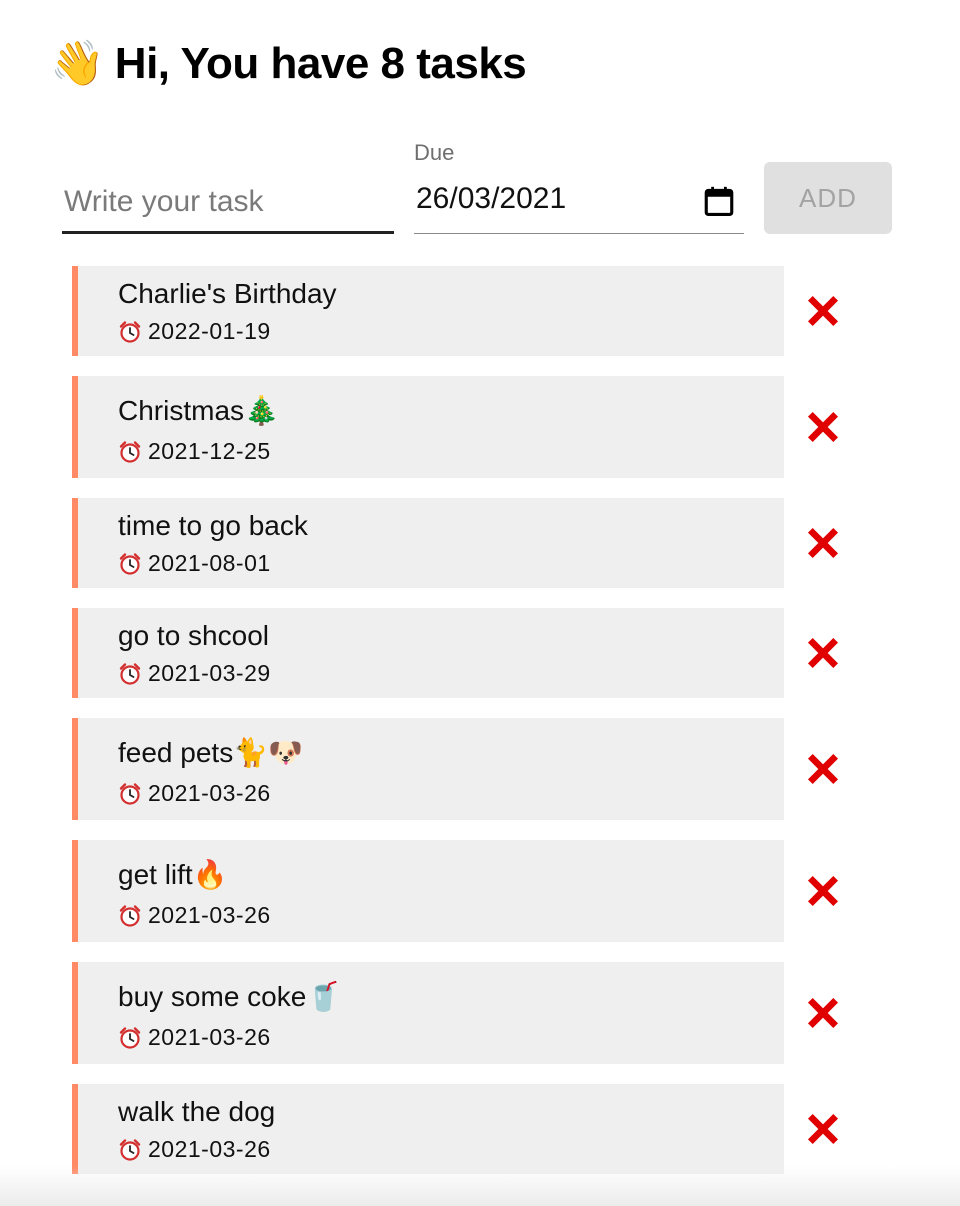 The height and width of the screenshot is (1206, 960). What do you see at coordinates (213, 525) in the screenshot?
I see `task-name: time to go back` at bounding box center [213, 525].